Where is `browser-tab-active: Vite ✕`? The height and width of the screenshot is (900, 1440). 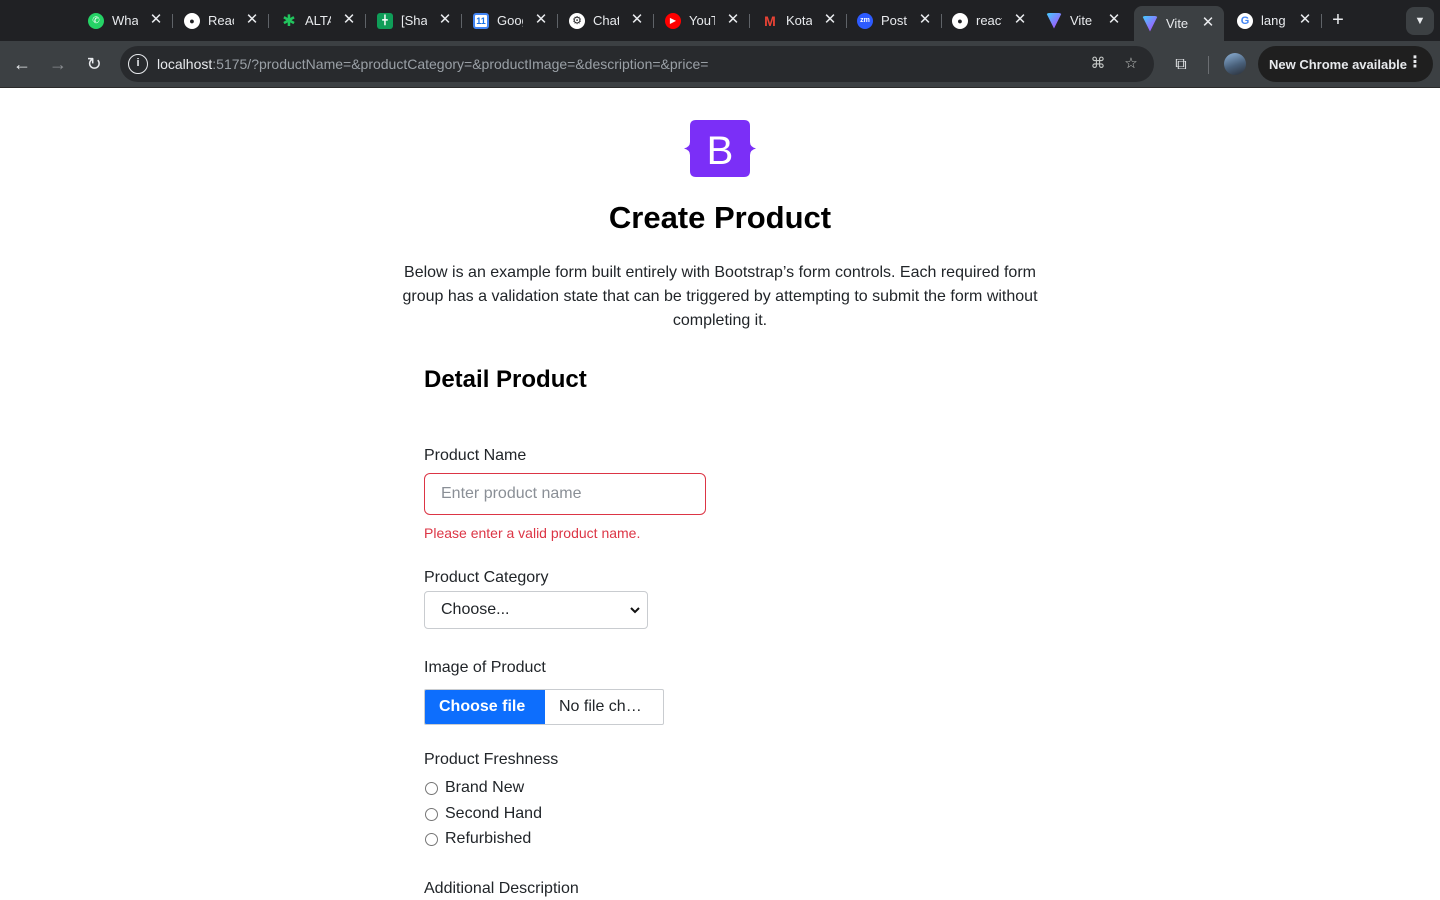
browser-tab-active: Vite ✕ is located at coordinates (1179, 23).